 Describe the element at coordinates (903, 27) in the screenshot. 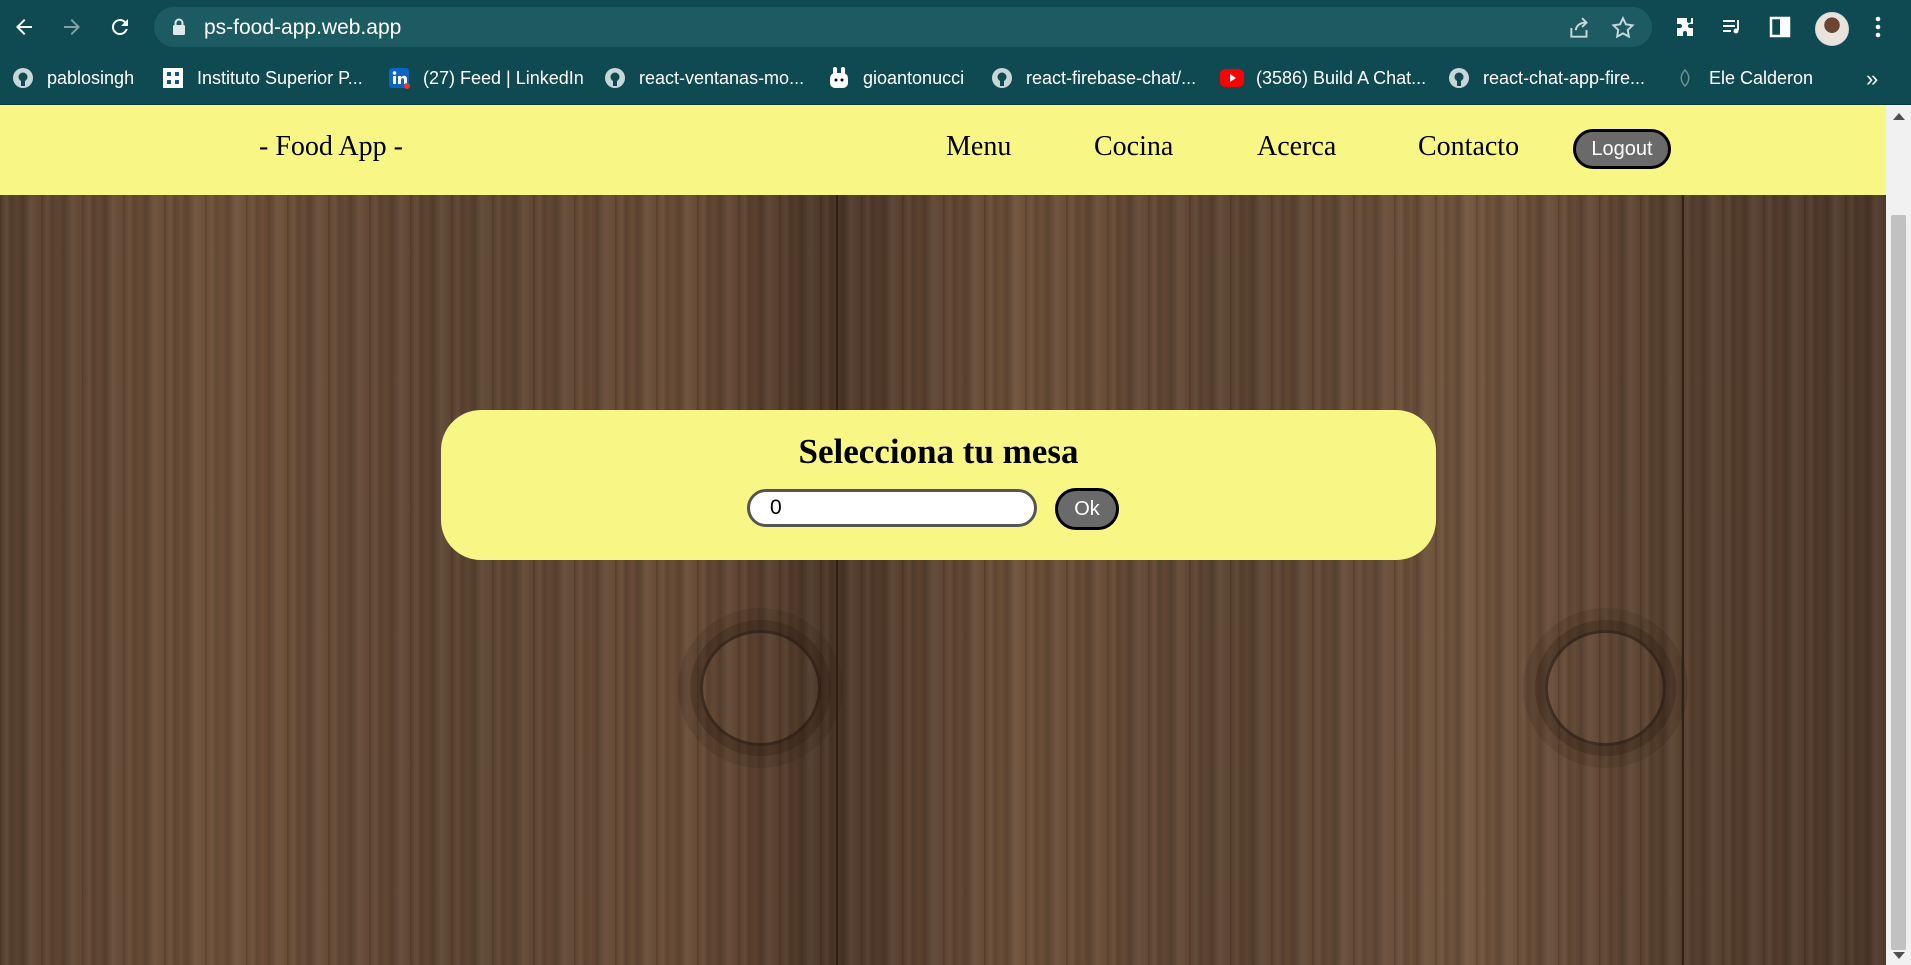

I see `address-bar: ps-food-app.web.app` at that location.